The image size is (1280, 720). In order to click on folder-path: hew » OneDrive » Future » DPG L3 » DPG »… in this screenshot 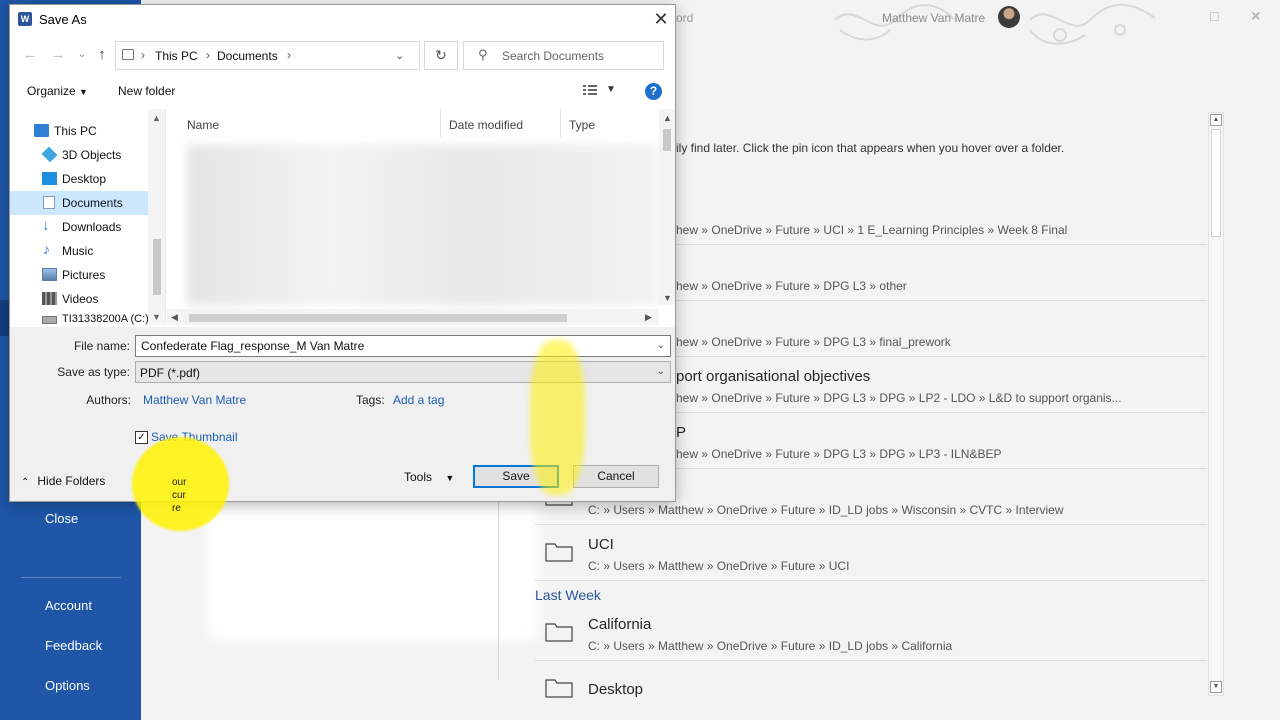, I will do `click(899, 398)`.